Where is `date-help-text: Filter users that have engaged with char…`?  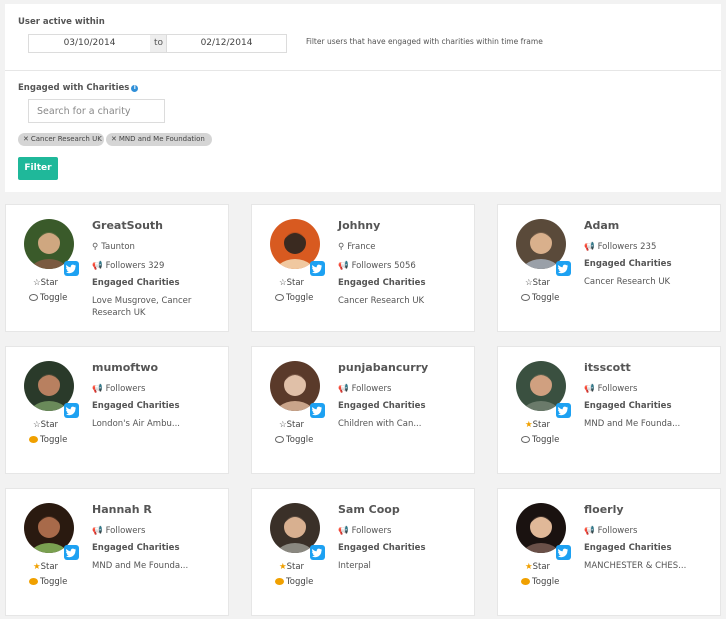 date-help-text: Filter users that have engaged with char… is located at coordinates (424, 41).